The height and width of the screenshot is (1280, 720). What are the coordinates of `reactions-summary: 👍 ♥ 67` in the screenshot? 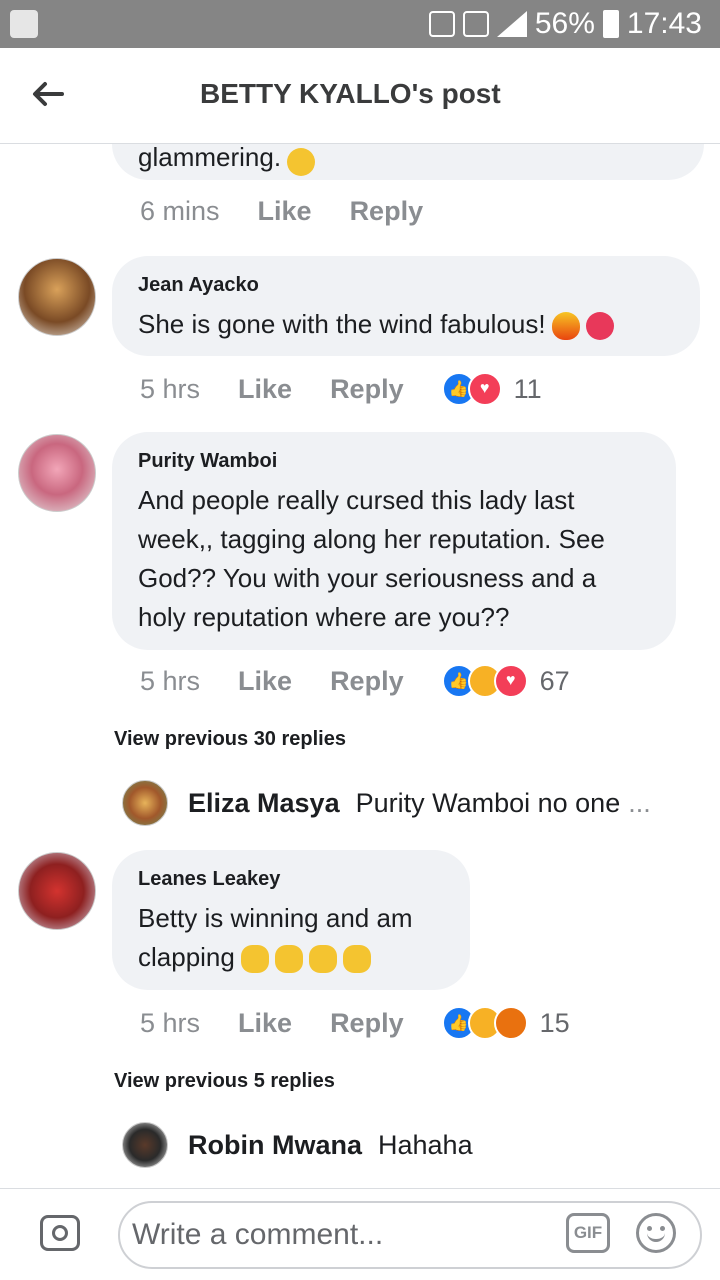 It's located at (505, 681).